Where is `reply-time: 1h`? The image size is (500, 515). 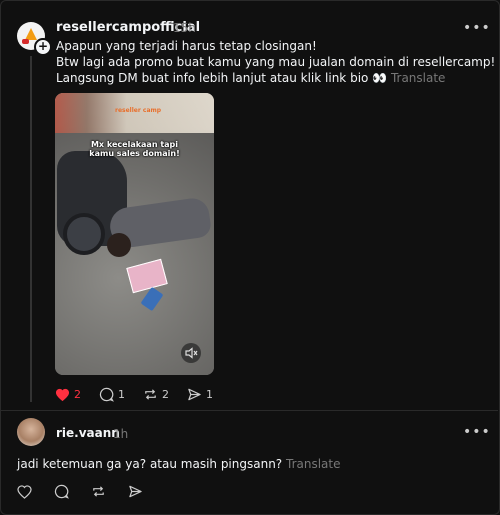 reply-time: 1h is located at coordinates (121, 434).